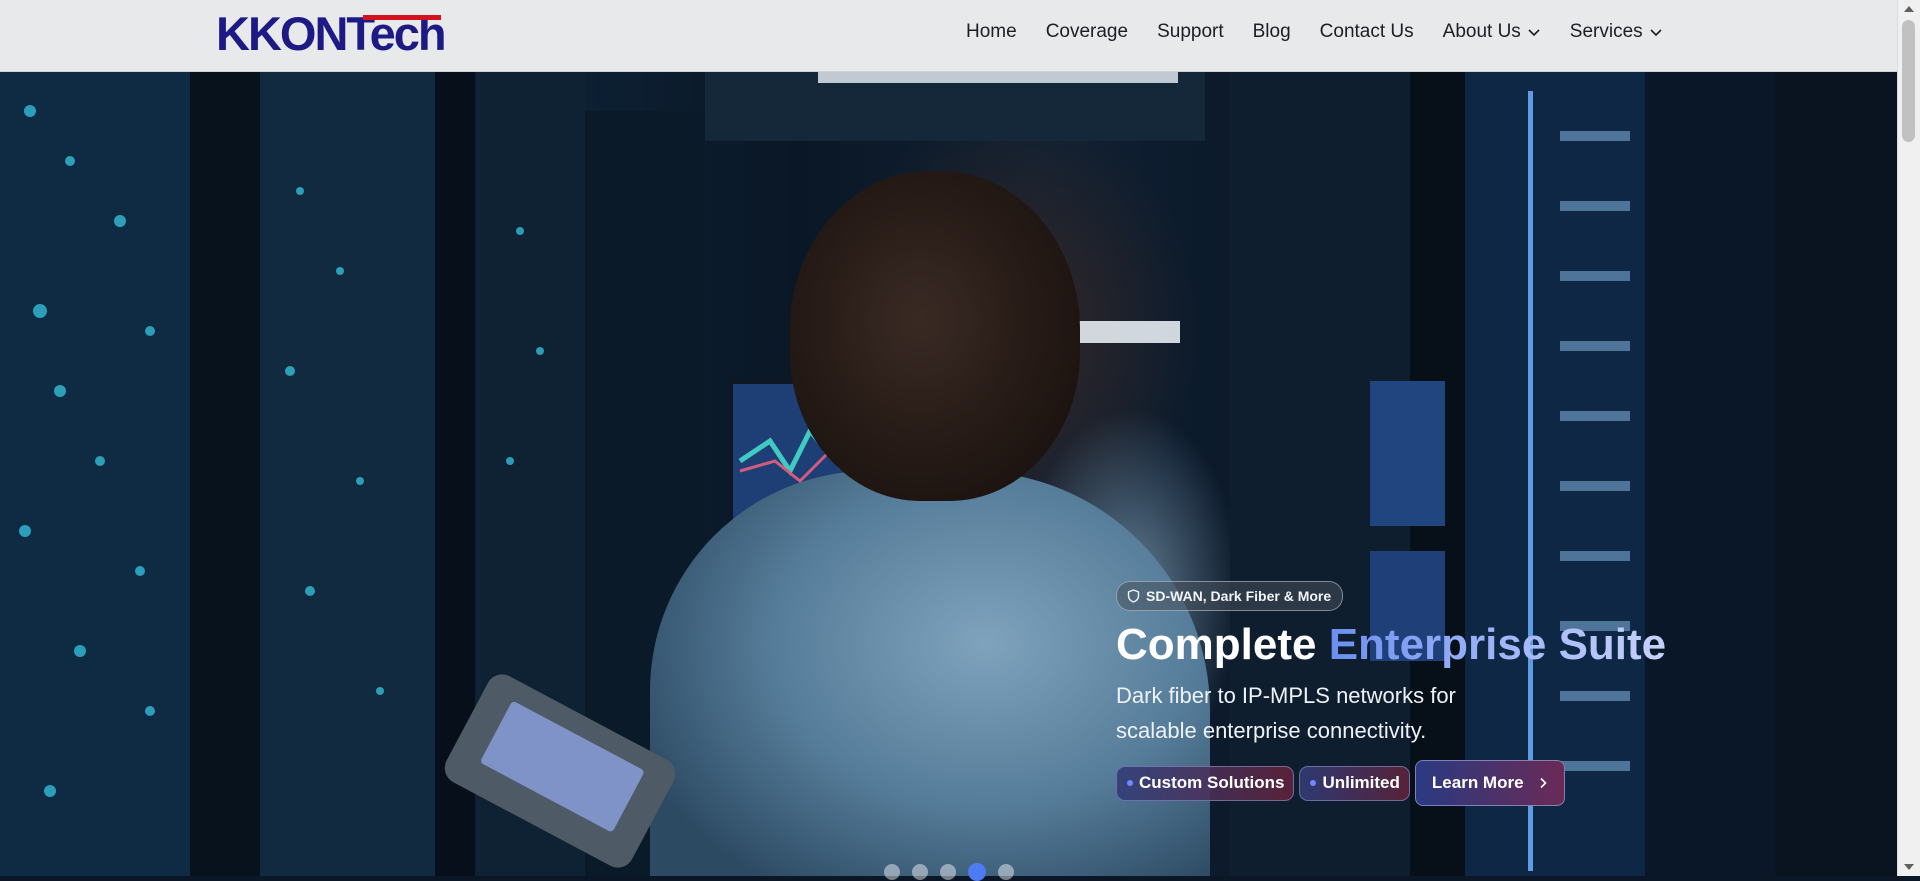  I want to click on hero-badge: SD-WAN, Dark Fiber & More, so click(1230, 596).